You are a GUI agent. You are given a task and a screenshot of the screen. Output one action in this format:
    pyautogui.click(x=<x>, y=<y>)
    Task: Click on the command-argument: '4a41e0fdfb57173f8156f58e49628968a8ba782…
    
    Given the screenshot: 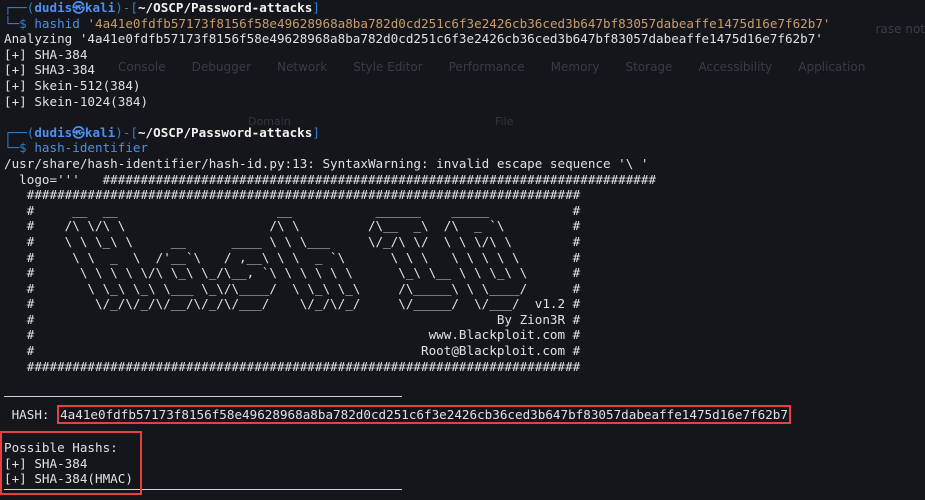 What is the action you would take?
    pyautogui.click(x=459, y=23)
    